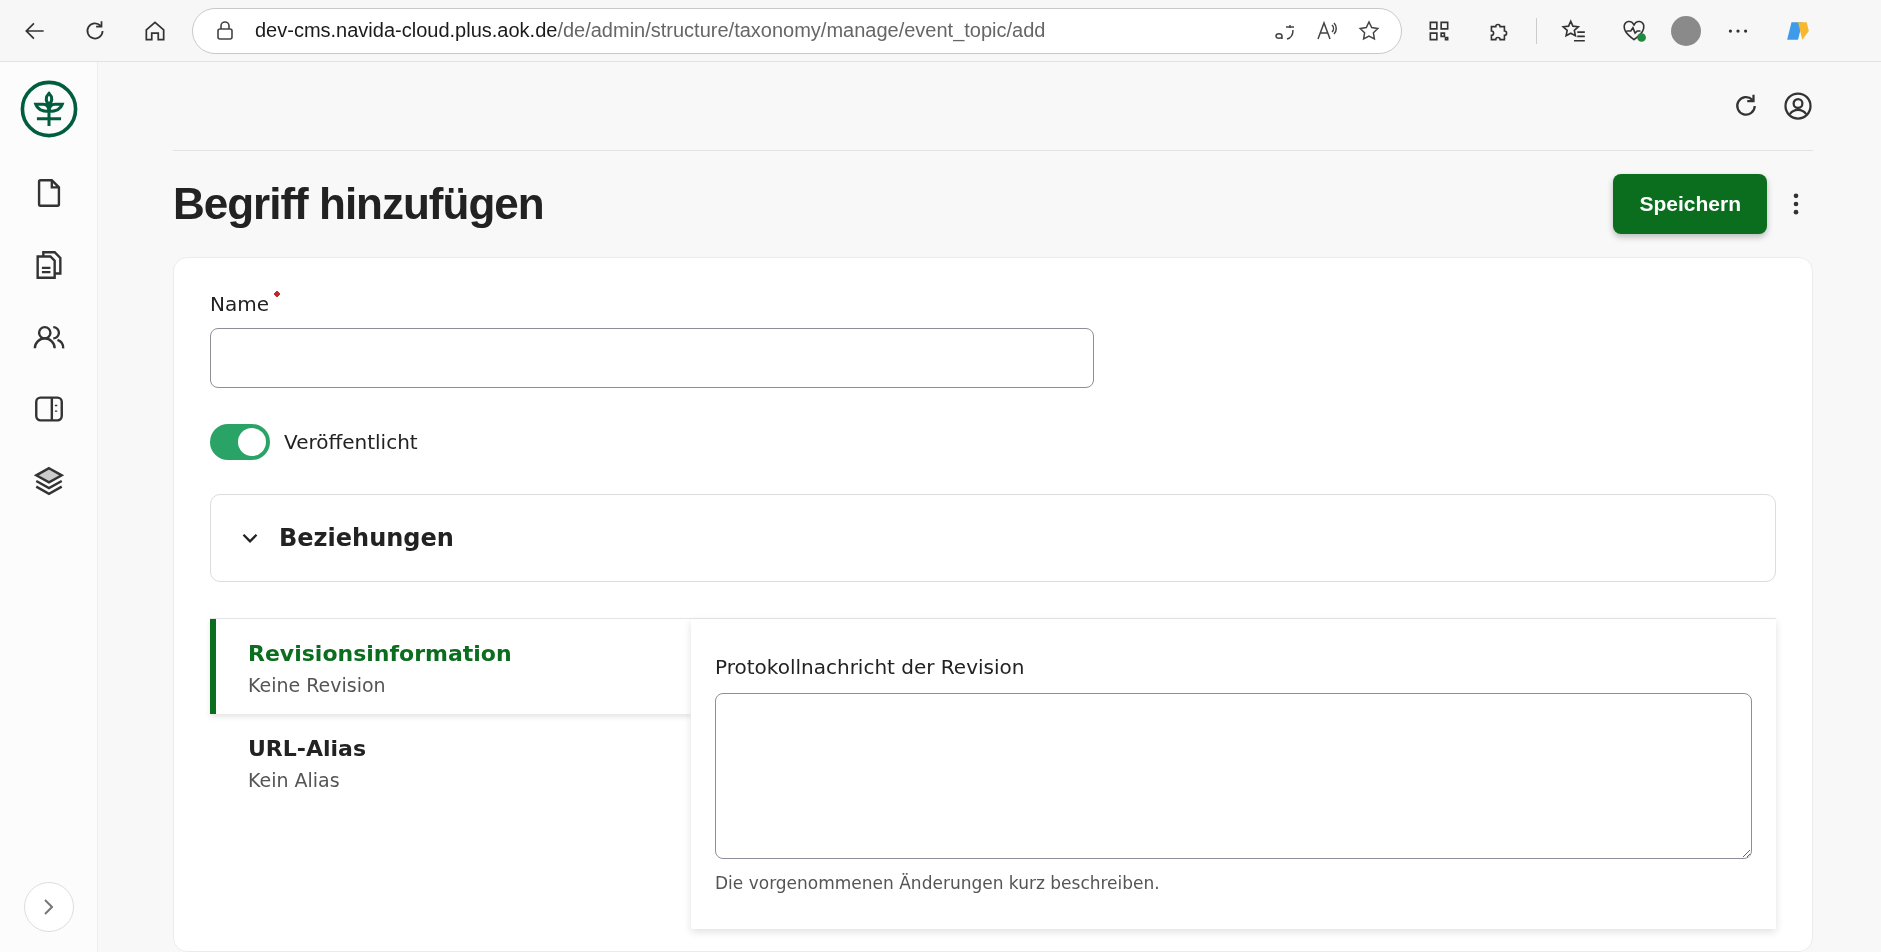 Image resolution: width=1881 pixels, height=952 pixels. I want to click on toggle-label: Veröffentlicht, so click(351, 442).